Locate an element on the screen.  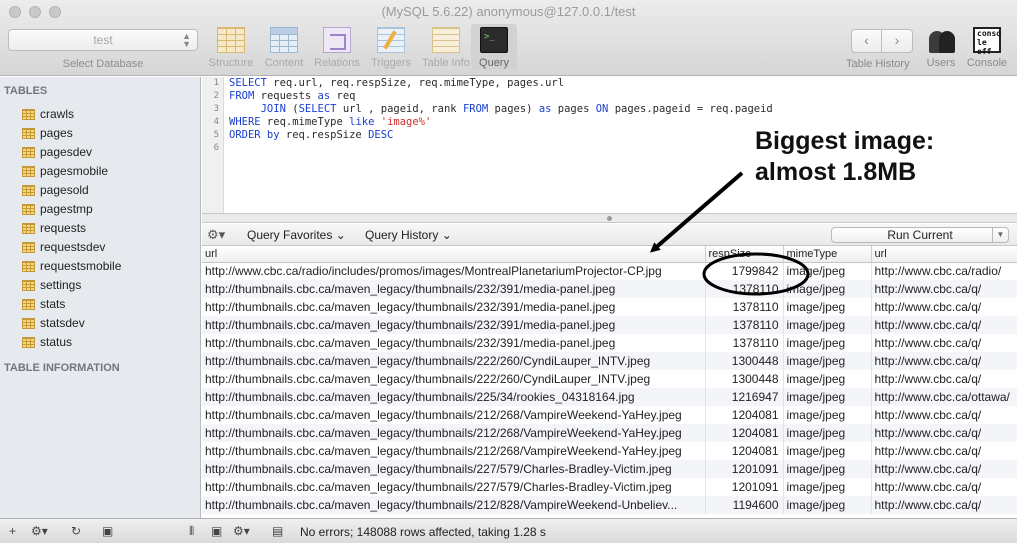
database-select: test ▲ ▼ is located at coordinates (103, 40).